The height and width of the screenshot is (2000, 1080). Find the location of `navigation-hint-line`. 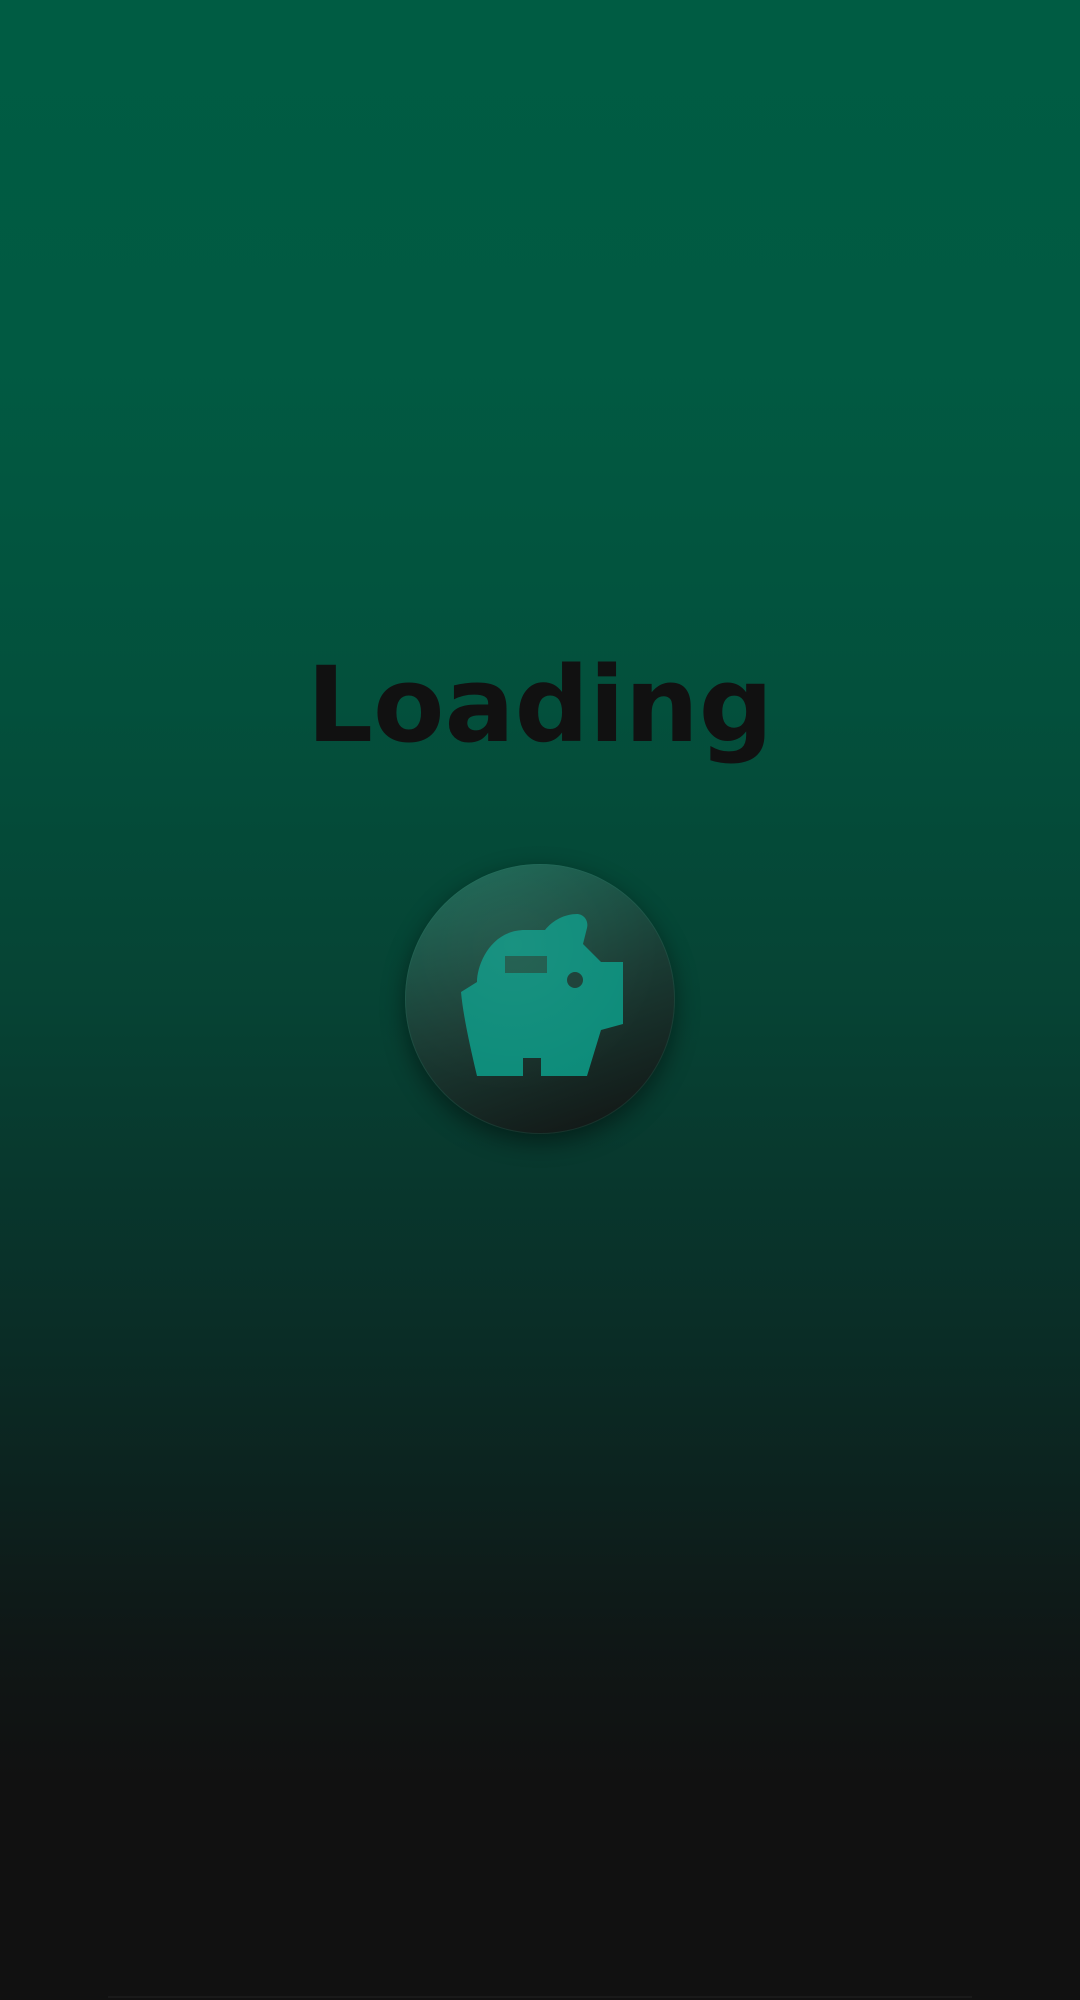

navigation-hint-line is located at coordinates (540, 1997).